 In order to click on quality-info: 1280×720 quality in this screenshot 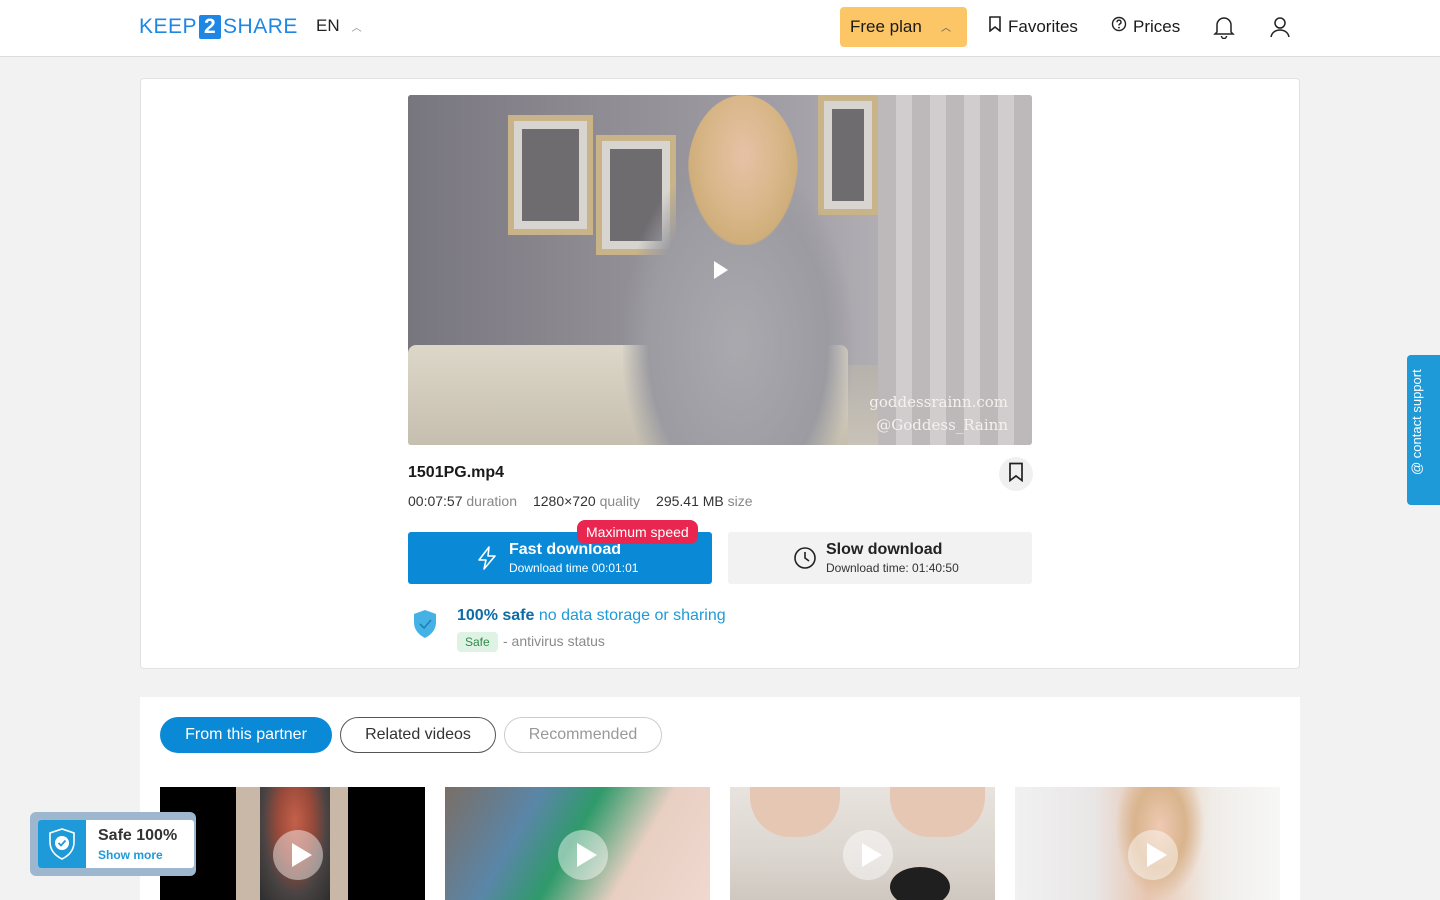, I will do `click(586, 501)`.